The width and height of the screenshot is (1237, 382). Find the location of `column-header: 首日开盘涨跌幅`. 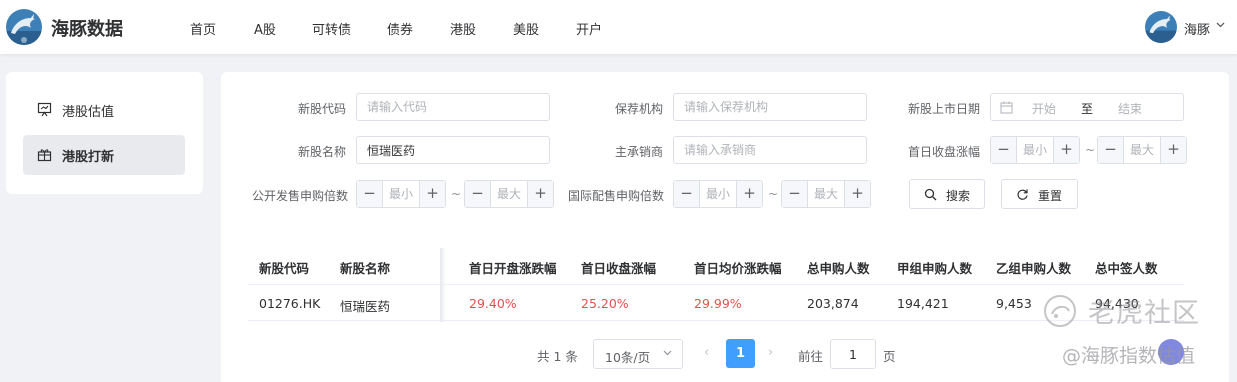

column-header: 首日开盘涨跌幅 is located at coordinates (513, 267).